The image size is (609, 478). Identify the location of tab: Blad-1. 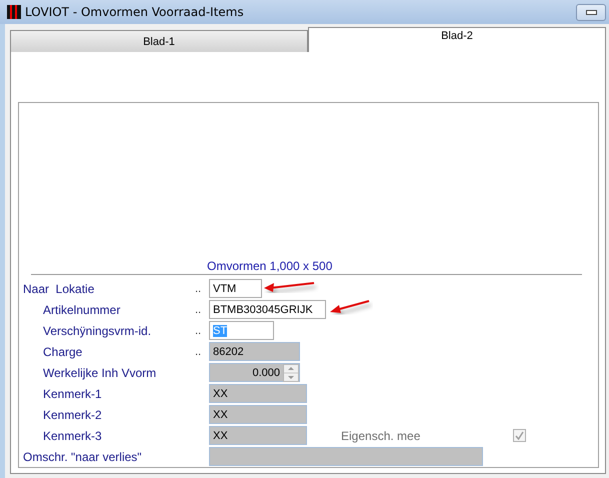
(159, 41).